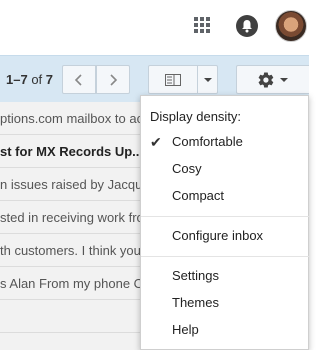  What do you see at coordinates (225, 330) in the screenshot?
I see `help-item: Help` at bounding box center [225, 330].